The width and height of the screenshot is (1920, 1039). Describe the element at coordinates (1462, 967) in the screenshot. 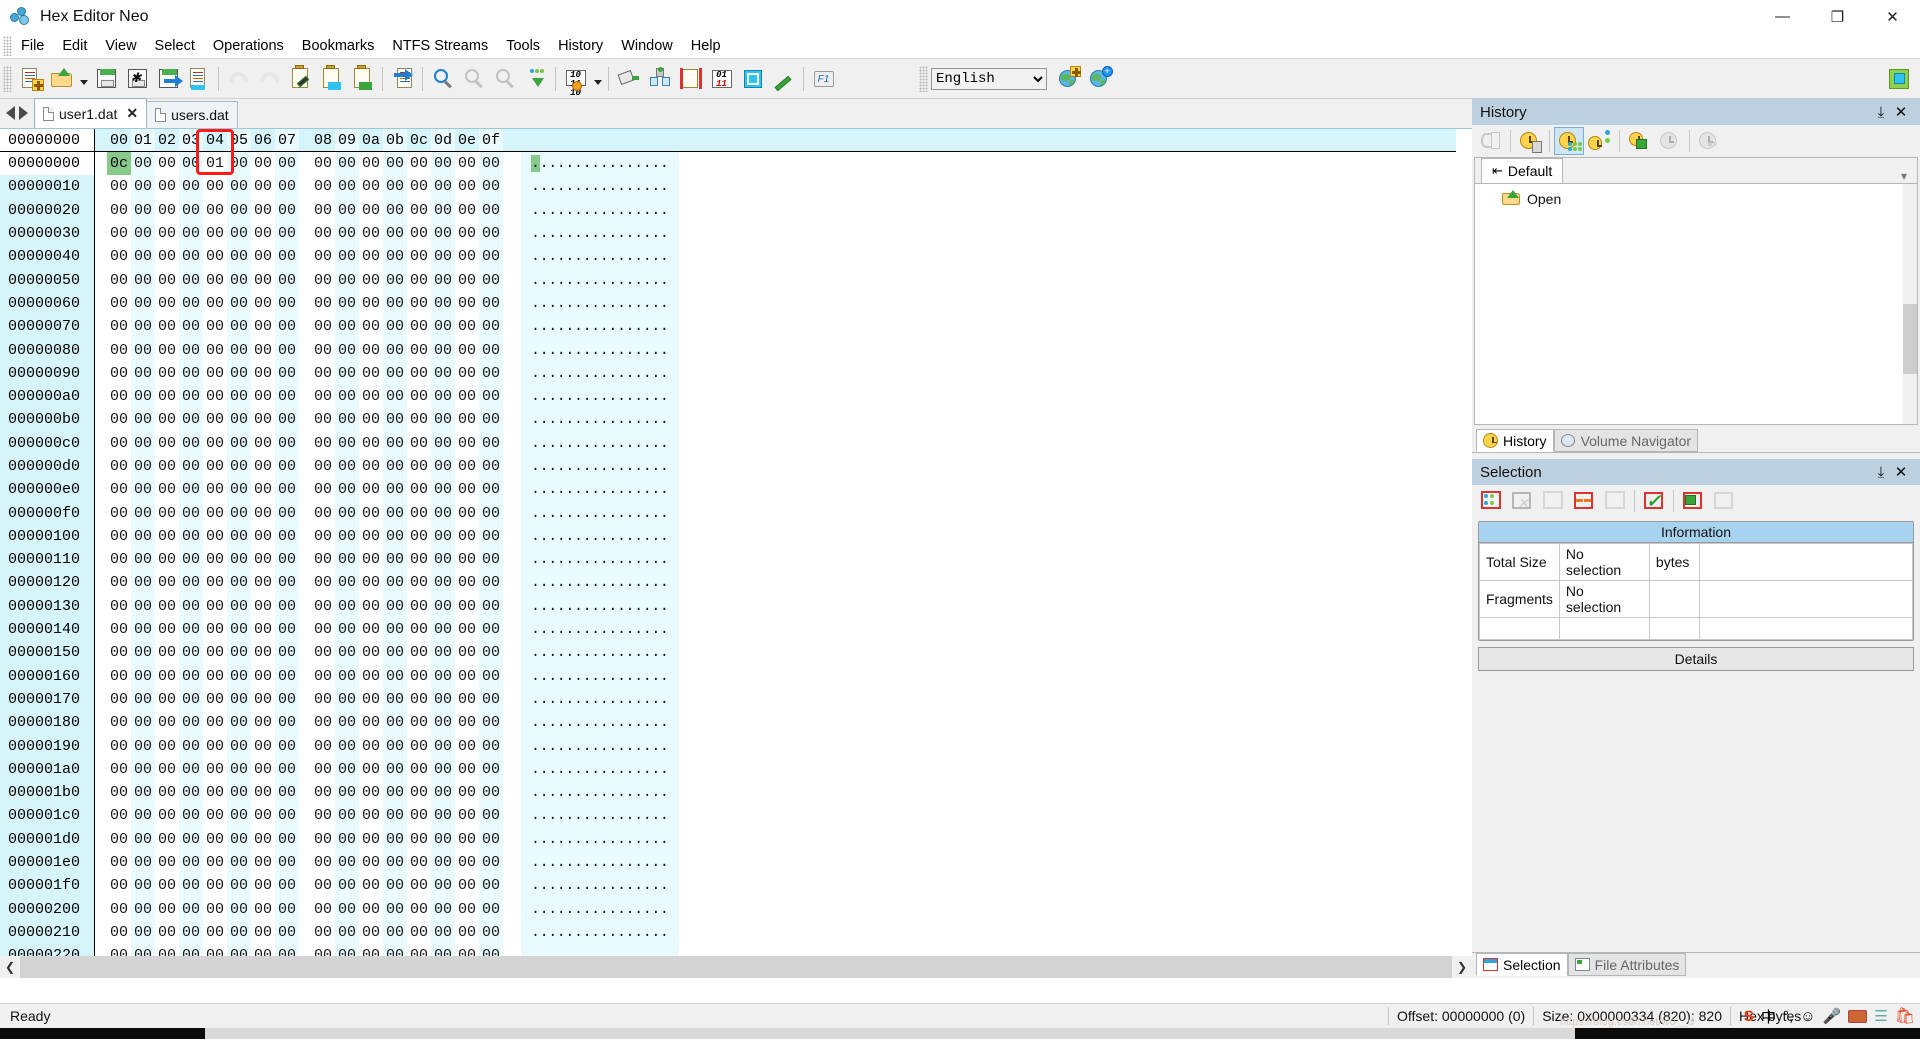

I see `scroll-right-button: ❯` at that location.